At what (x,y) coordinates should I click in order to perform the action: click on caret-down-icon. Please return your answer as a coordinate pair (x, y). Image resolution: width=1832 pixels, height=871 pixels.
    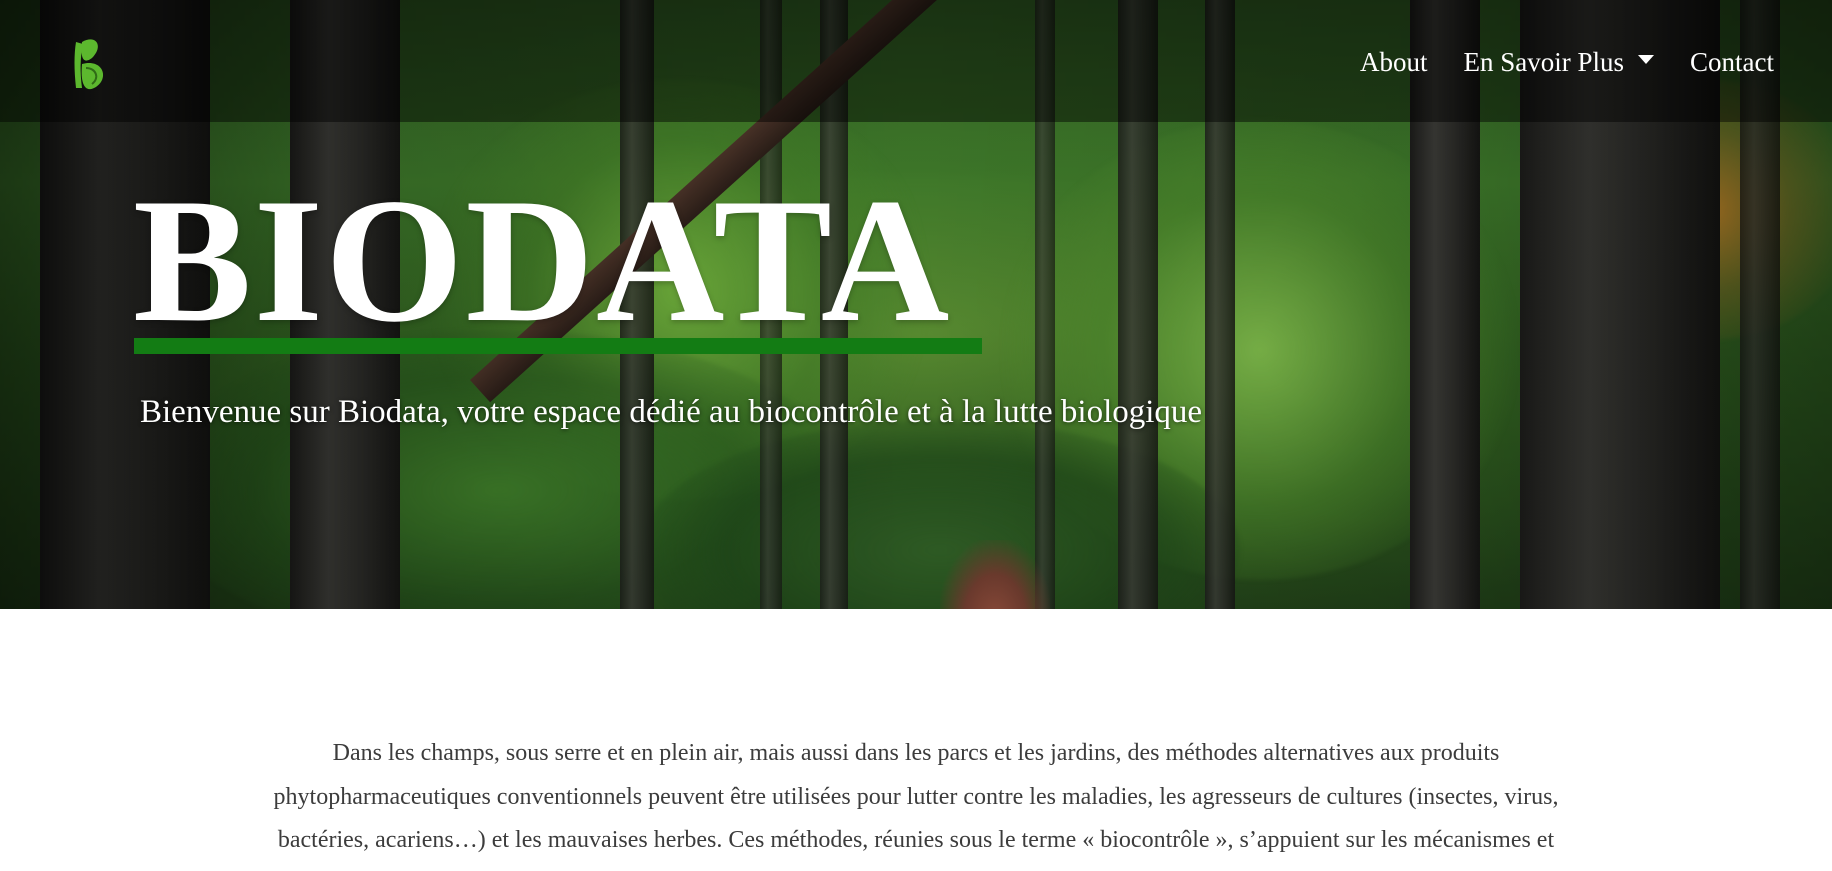
    Looking at the image, I should click on (1646, 59).